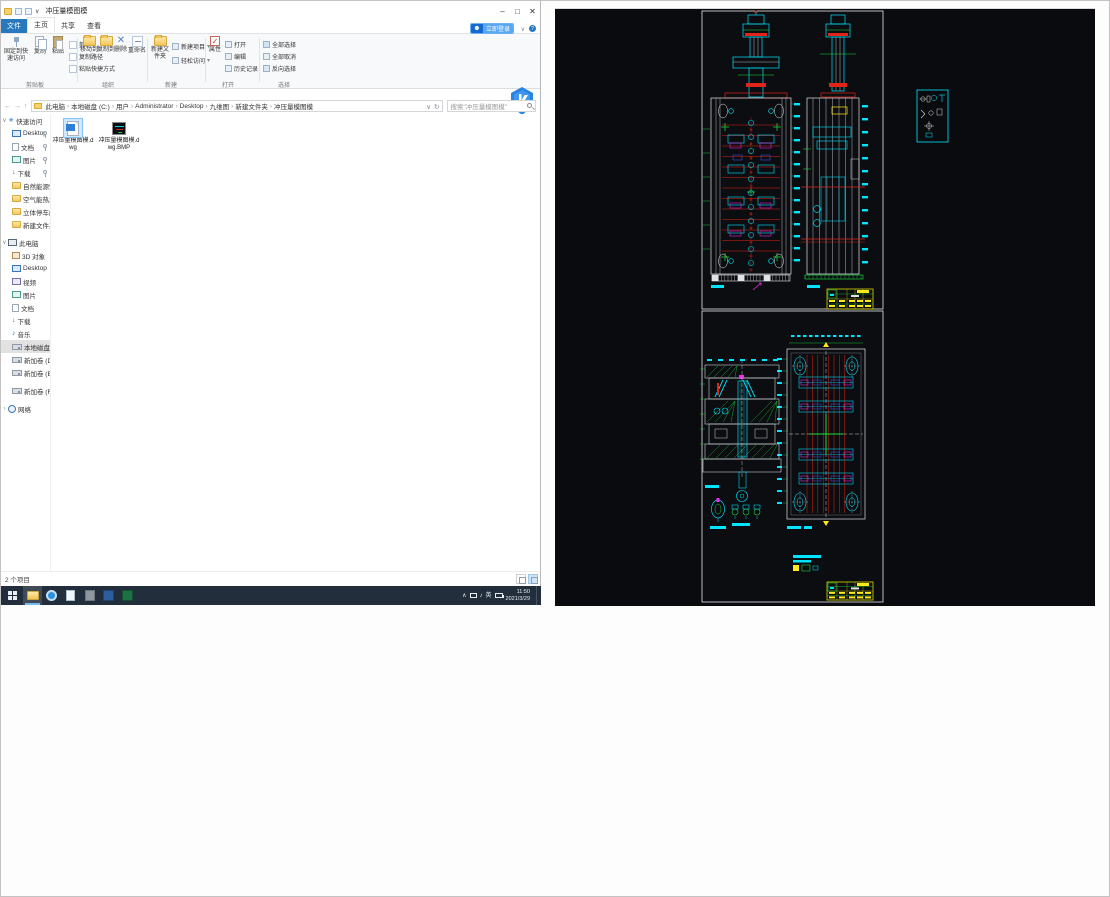 The image size is (1110, 897). What do you see at coordinates (18, 11) in the screenshot?
I see `qat-button-1-icon` at bounding box center [18, 11].